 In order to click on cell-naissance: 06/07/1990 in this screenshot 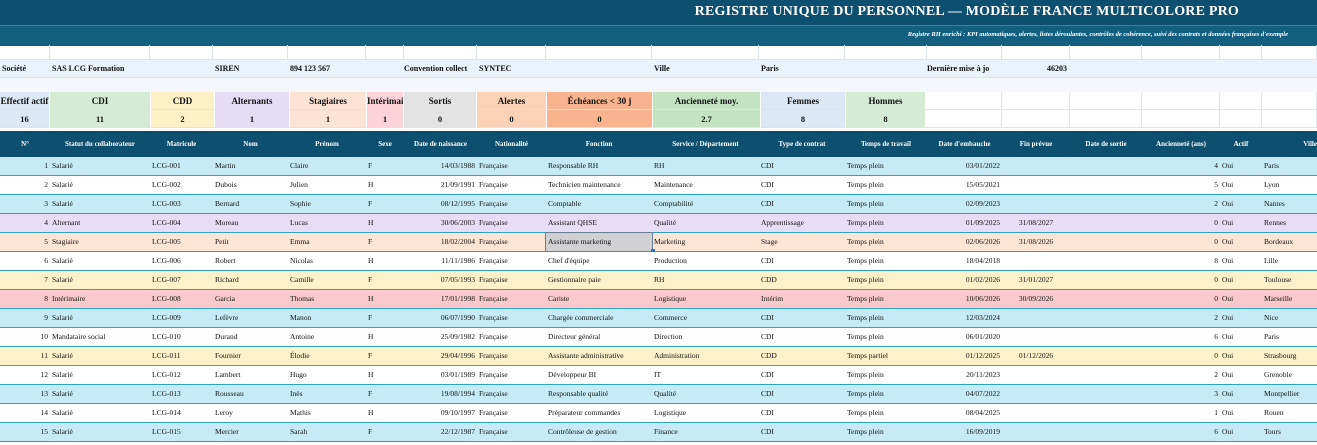, I will do `click(440, 318)`.